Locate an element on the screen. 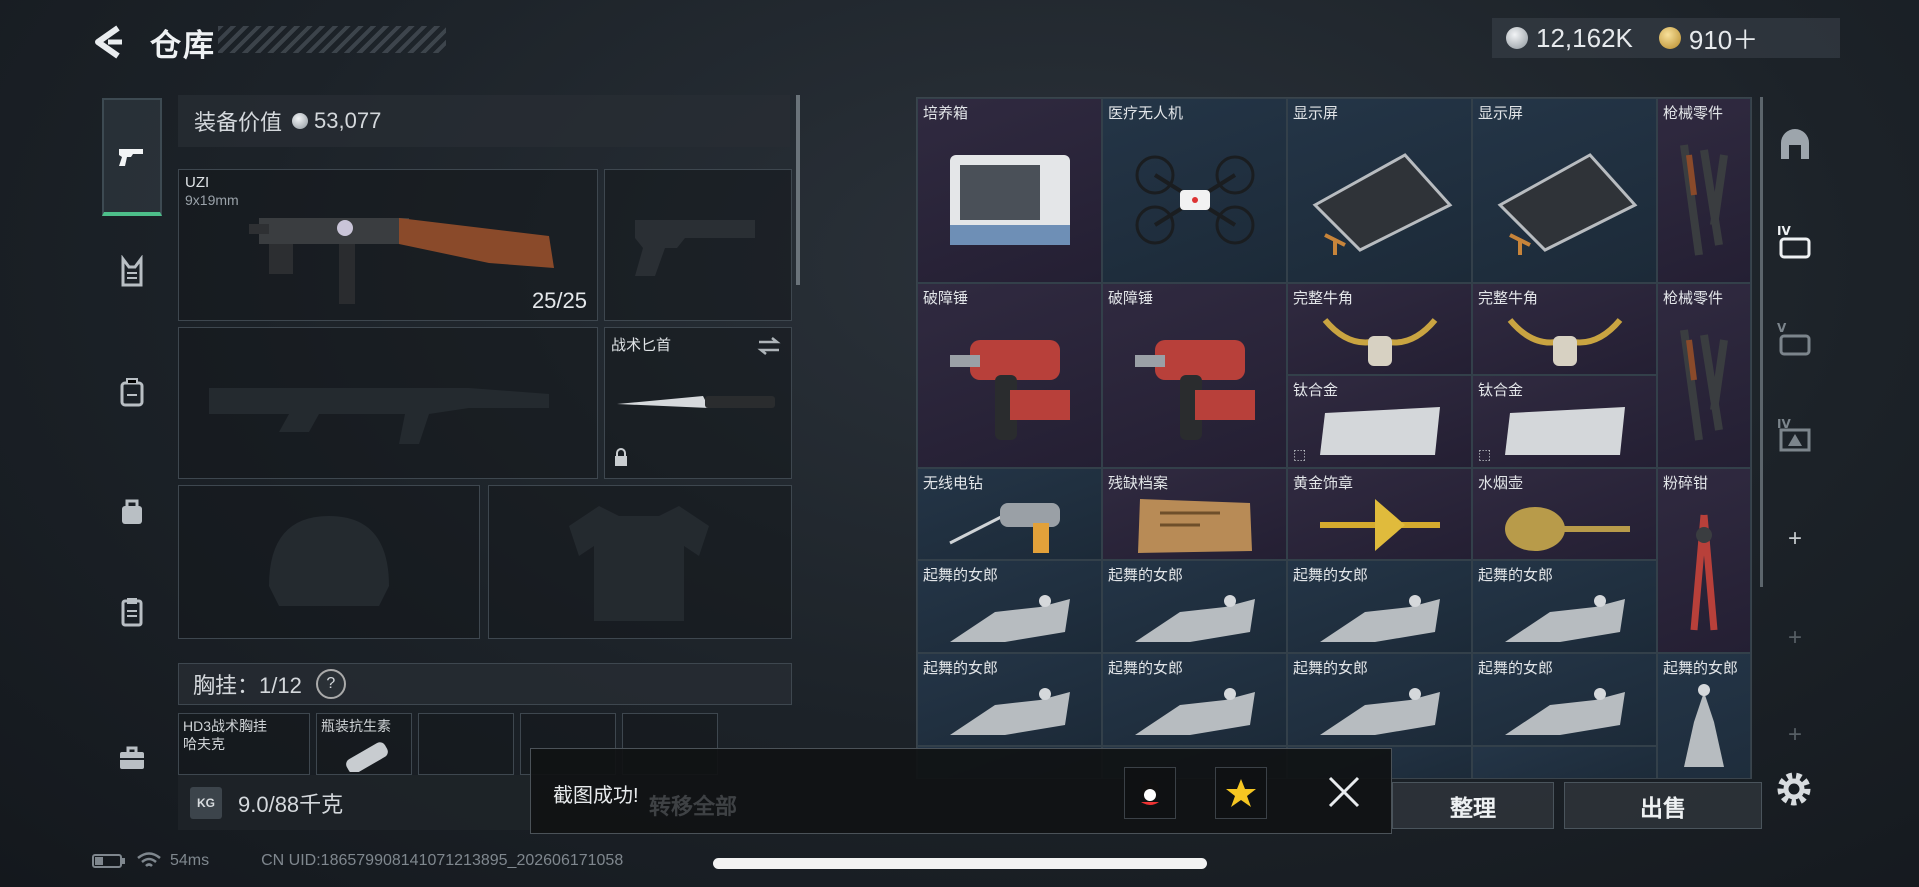  currency-display: 12,162K 910＋ is located at coordinates (1666, 38).